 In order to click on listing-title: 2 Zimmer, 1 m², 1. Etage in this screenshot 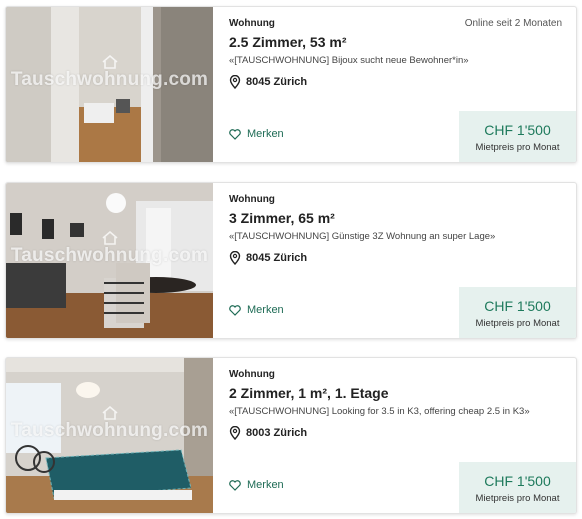, I will do `click(309, 393)`.